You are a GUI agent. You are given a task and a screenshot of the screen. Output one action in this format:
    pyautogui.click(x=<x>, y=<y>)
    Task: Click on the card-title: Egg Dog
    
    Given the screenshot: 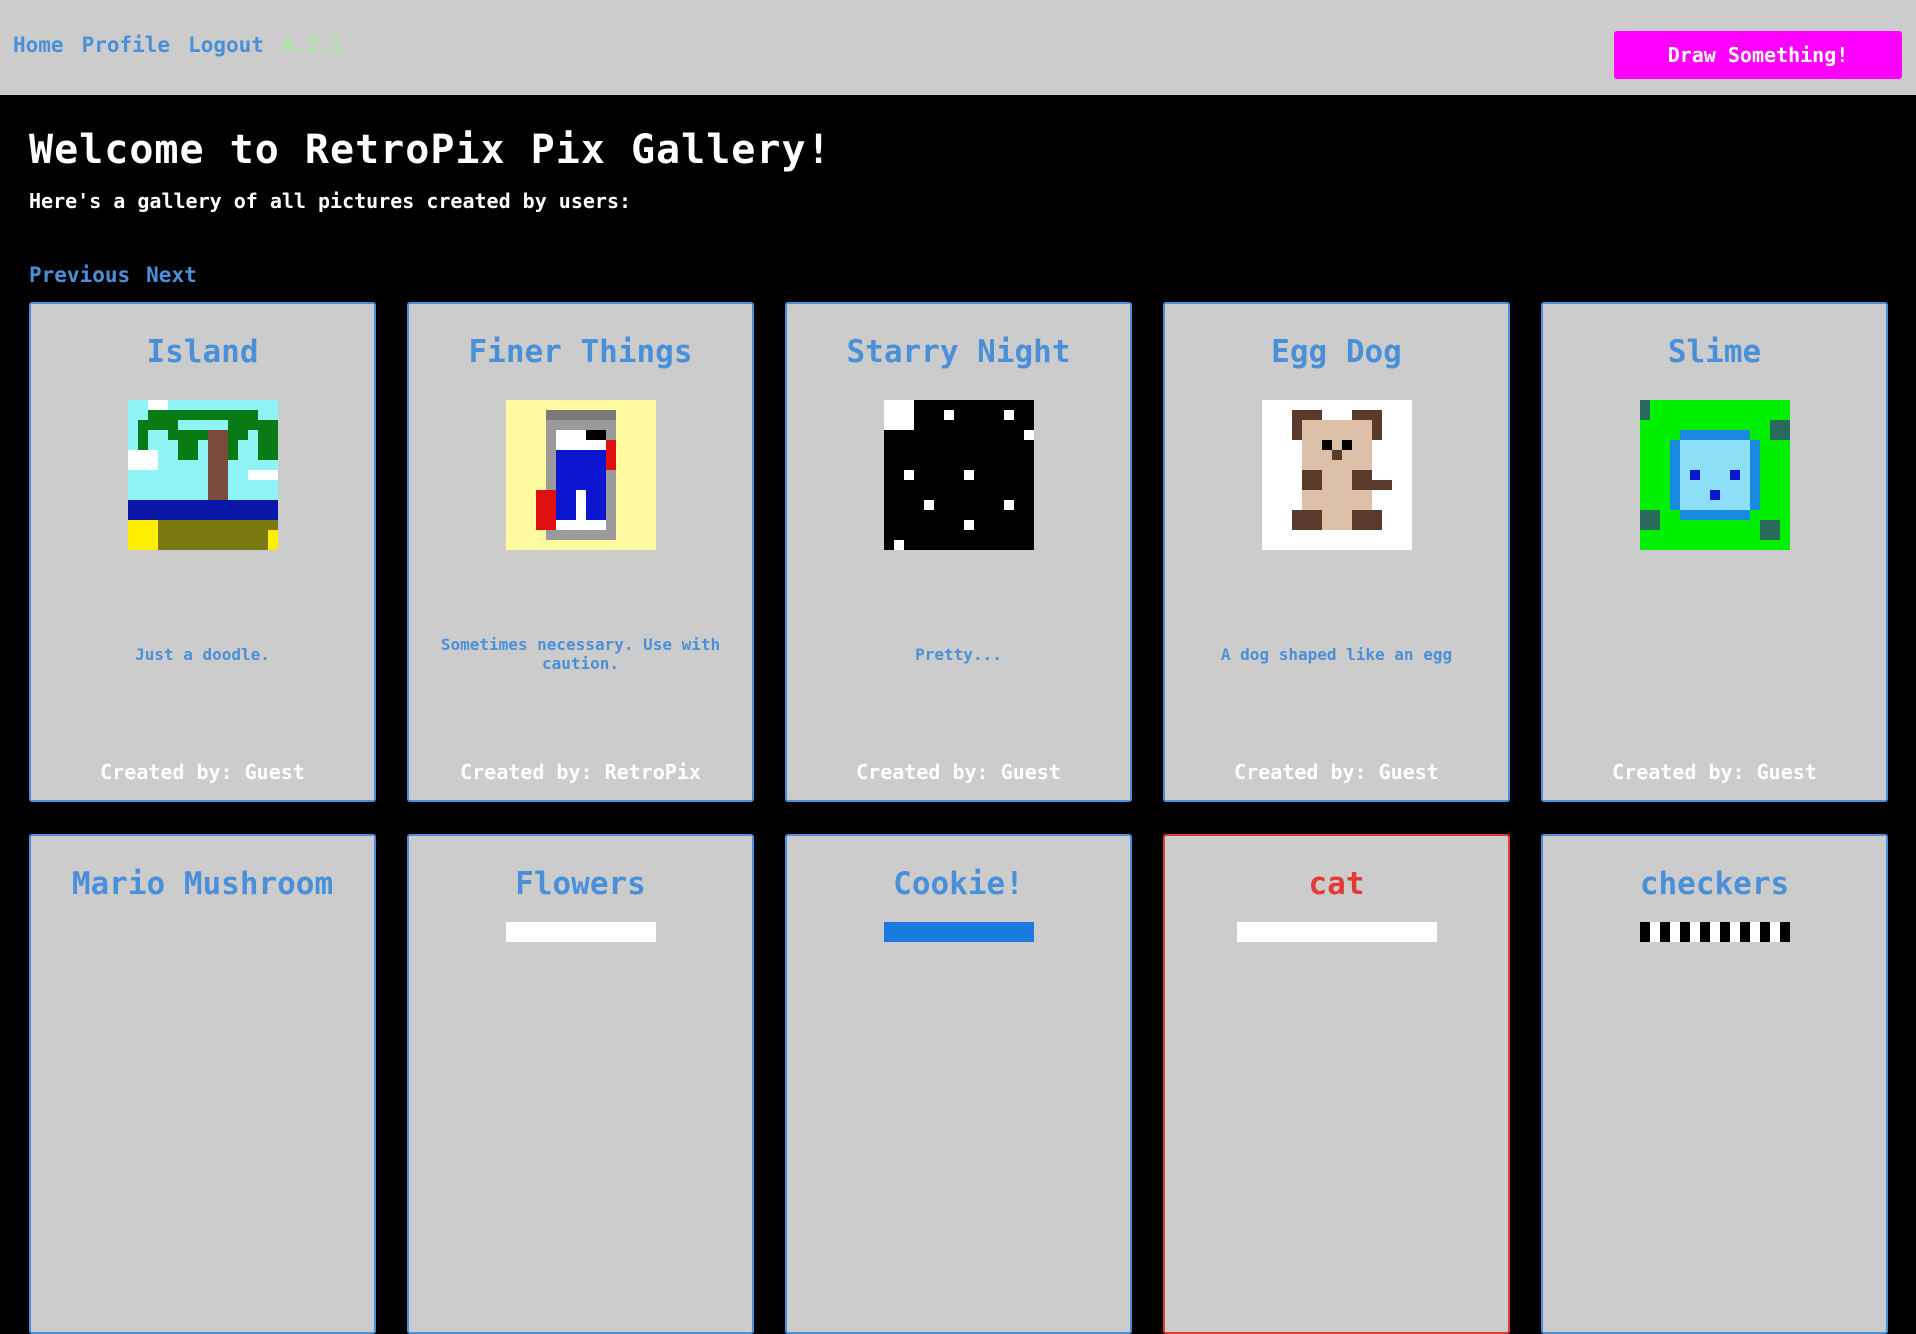 What is the action you would take?
    pyautogui.click(x=1336, y=352)
    